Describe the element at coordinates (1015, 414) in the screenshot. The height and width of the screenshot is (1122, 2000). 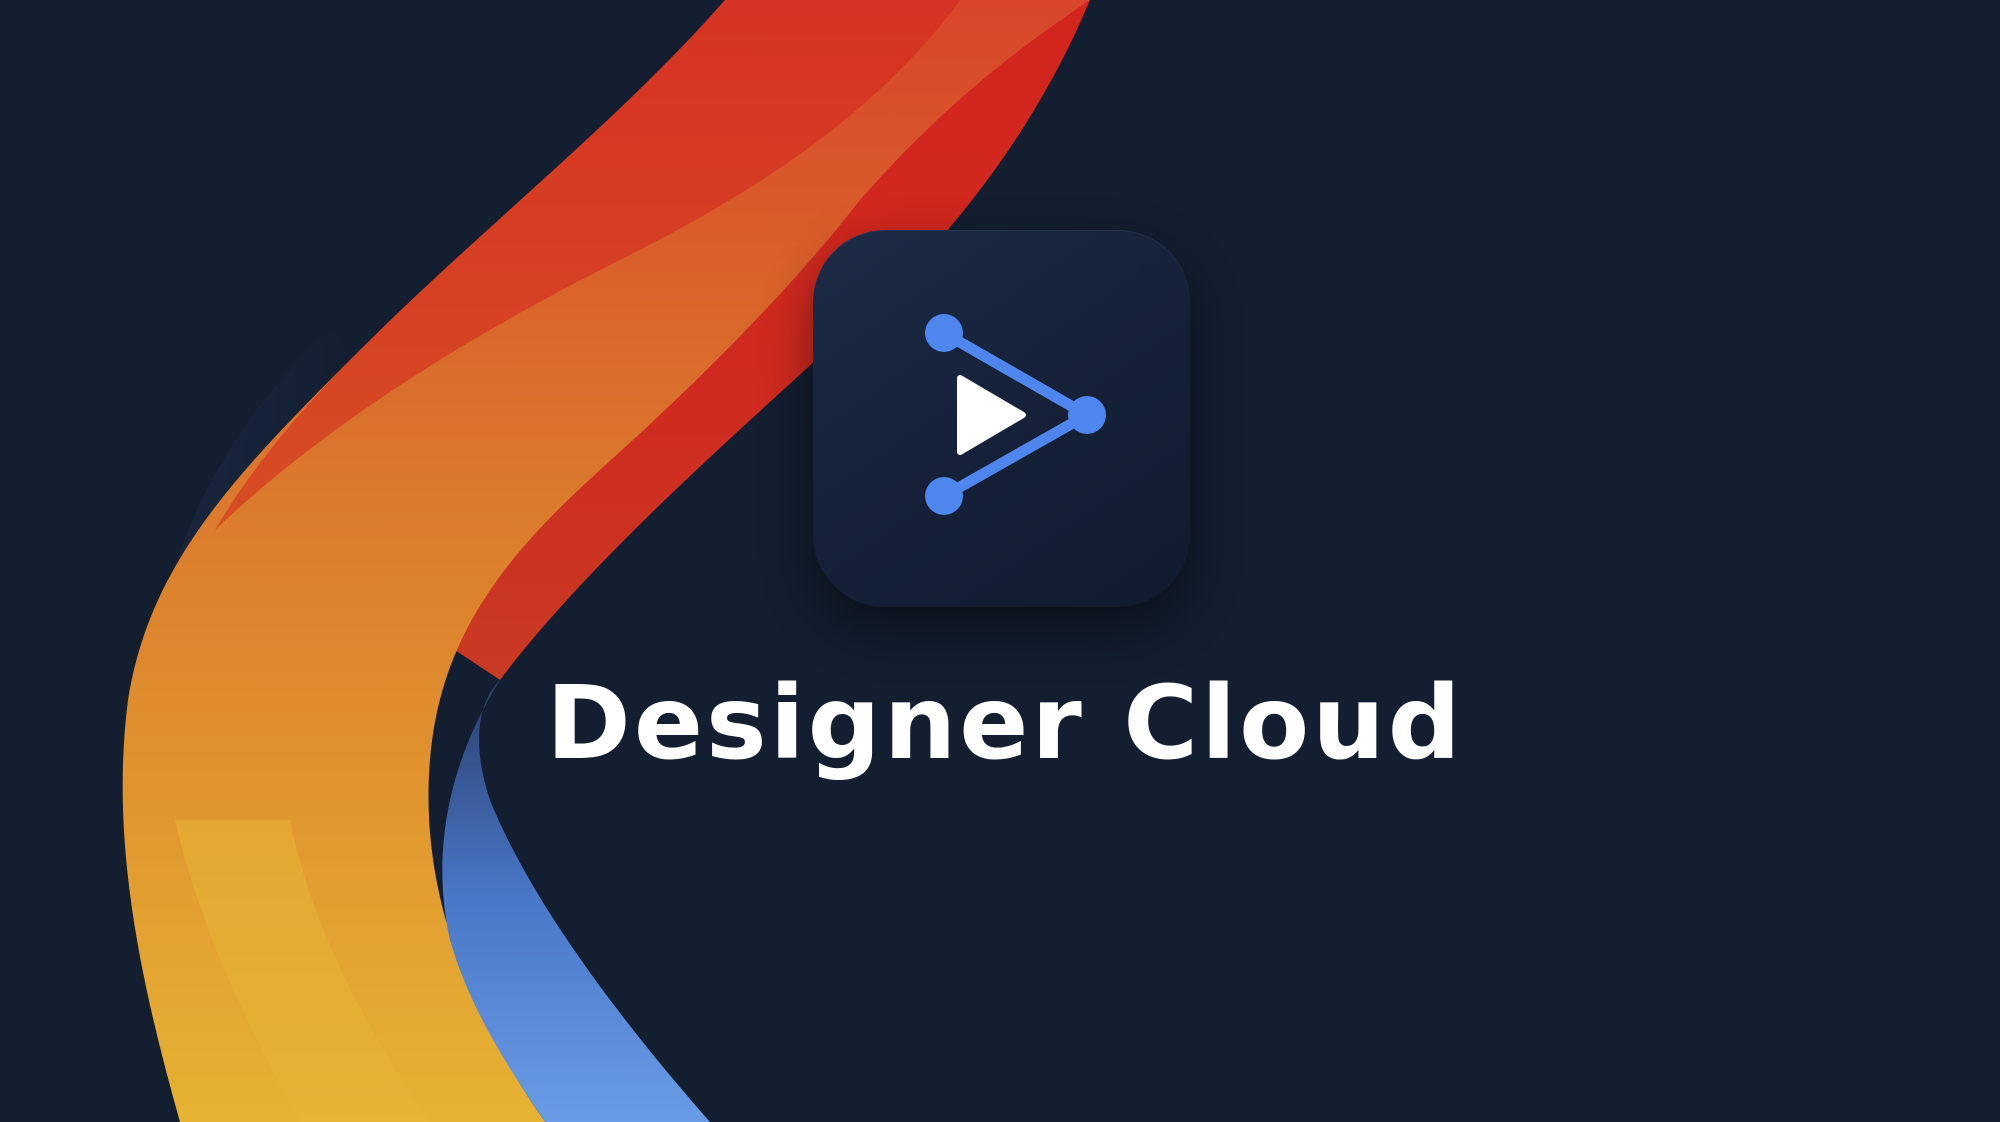
I see `play-network-icon` at that location.